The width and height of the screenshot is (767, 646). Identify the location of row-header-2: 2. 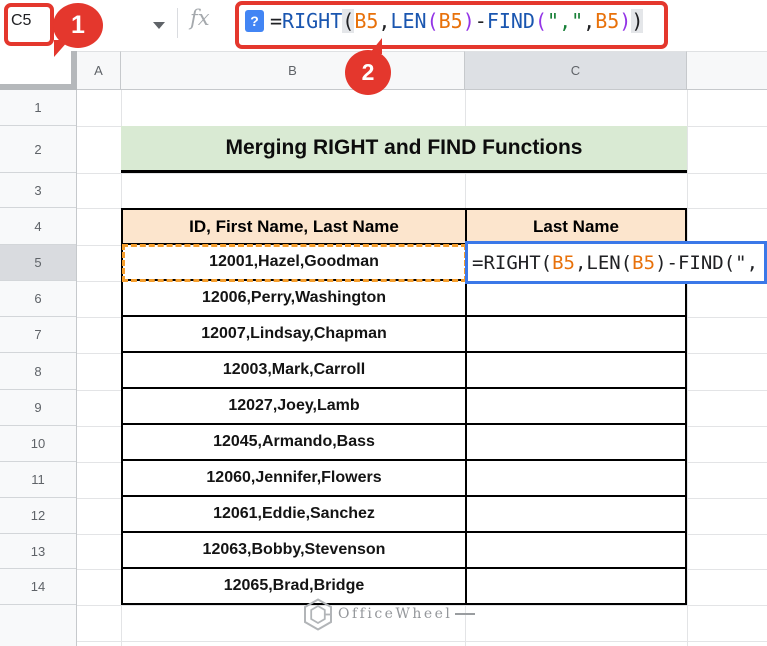
(38, 149).